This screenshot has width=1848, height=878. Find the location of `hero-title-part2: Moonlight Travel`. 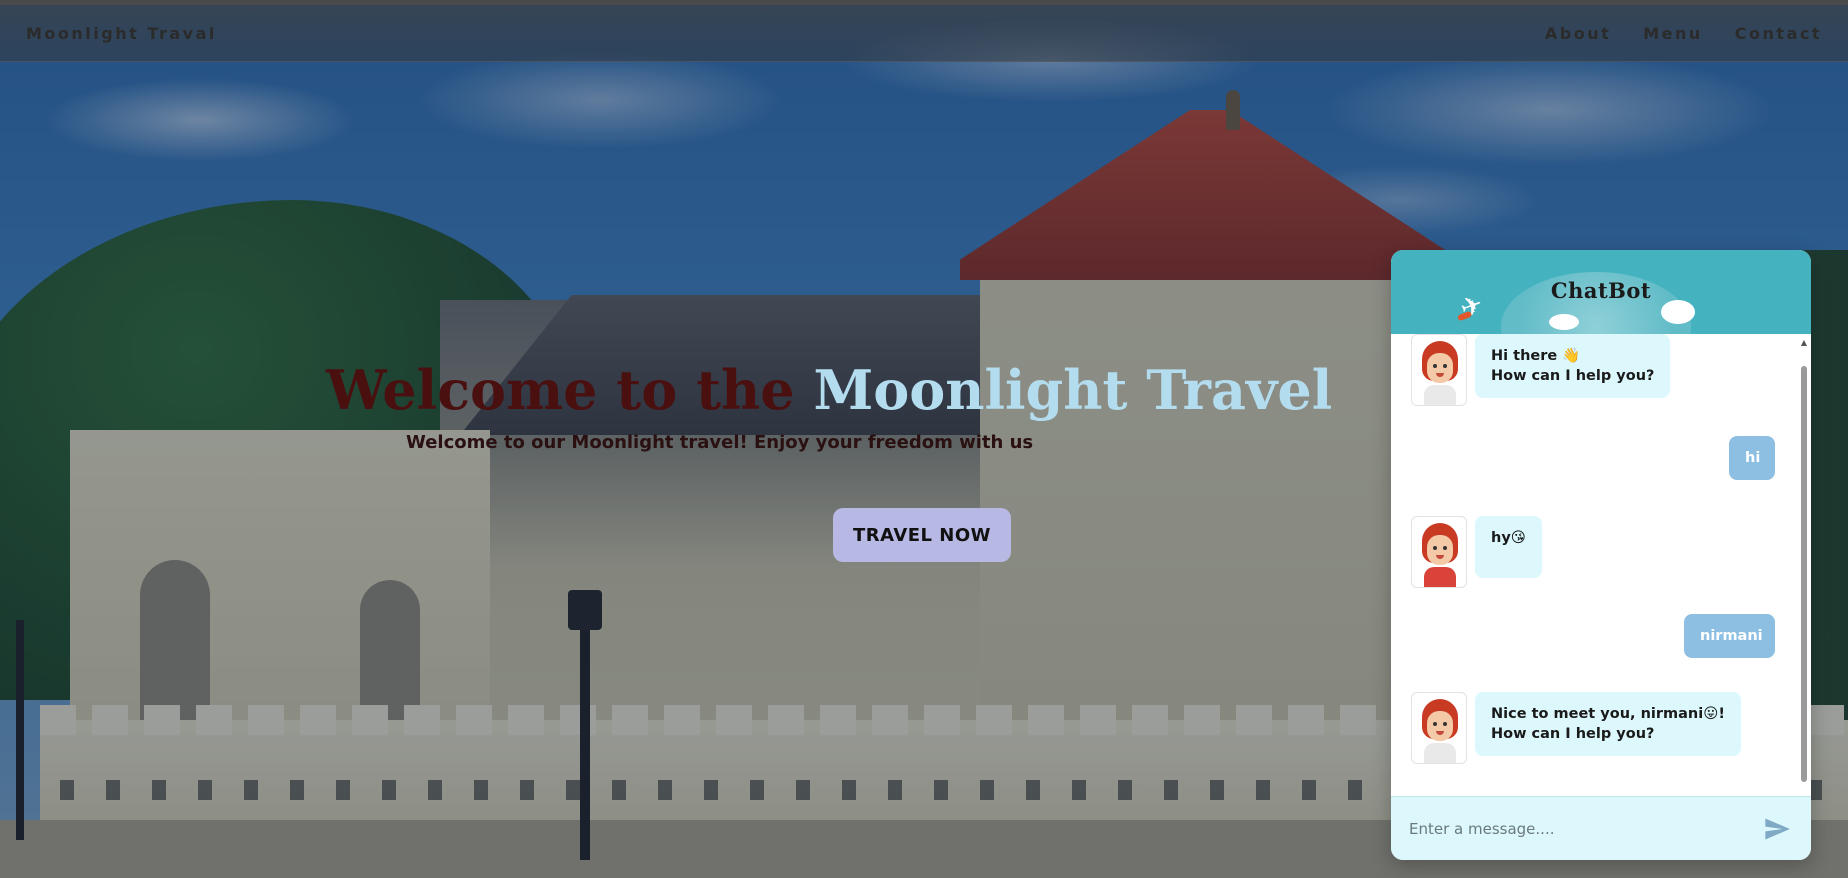

hero-title-part2: Moonlight Travel is located at coordinates (1073, 390).